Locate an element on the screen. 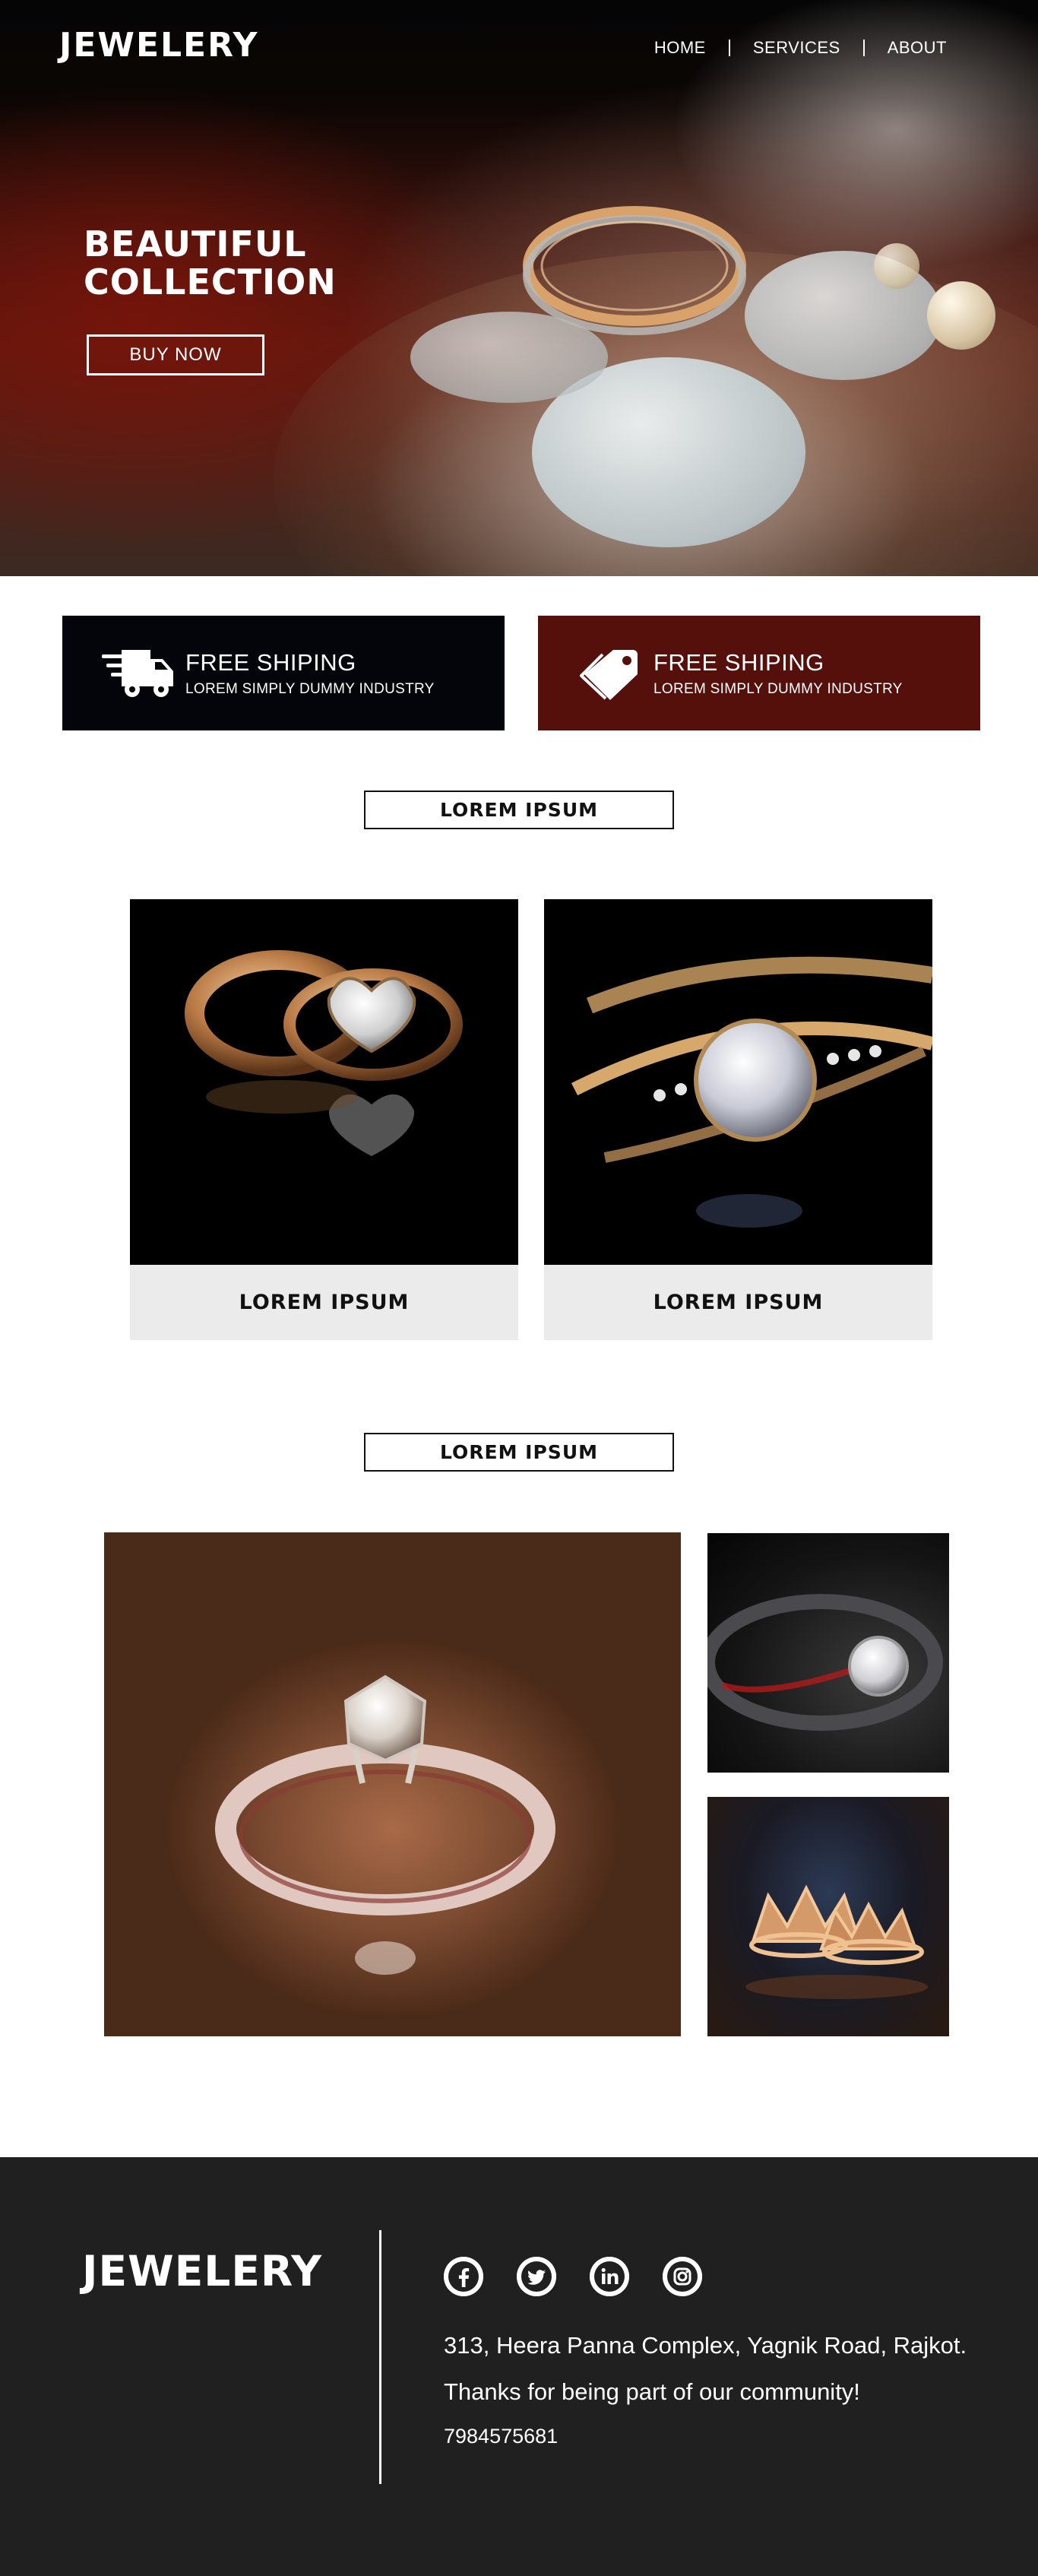 Image resolution: width=1038 pixels, height=2576 pixels. main-nav: HOME SERVICES ABOUT is located at coordinates (800, 48).